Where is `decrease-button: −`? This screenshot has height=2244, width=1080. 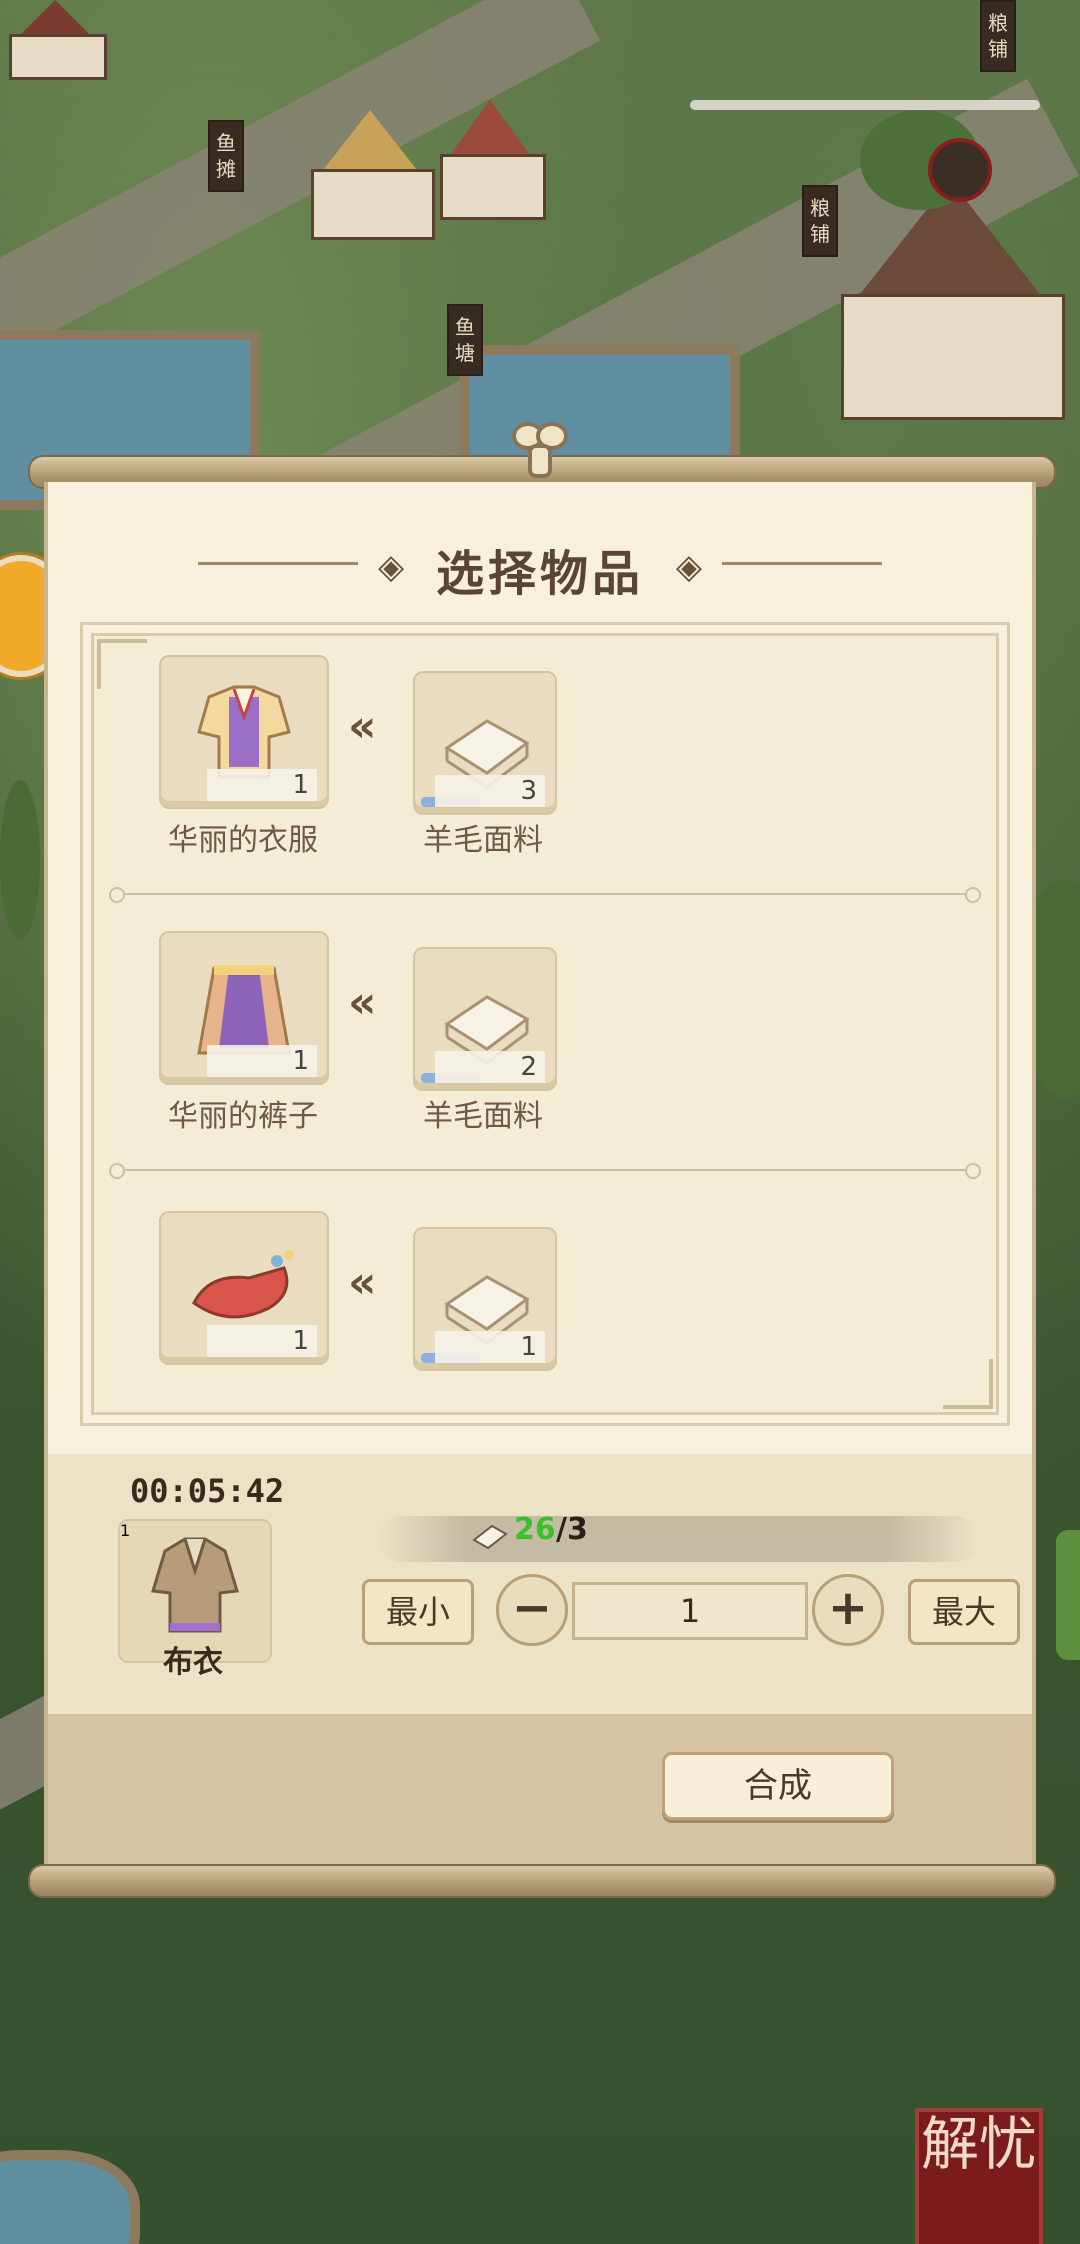
decrease-button: − is located at coordinates (532, 1610).